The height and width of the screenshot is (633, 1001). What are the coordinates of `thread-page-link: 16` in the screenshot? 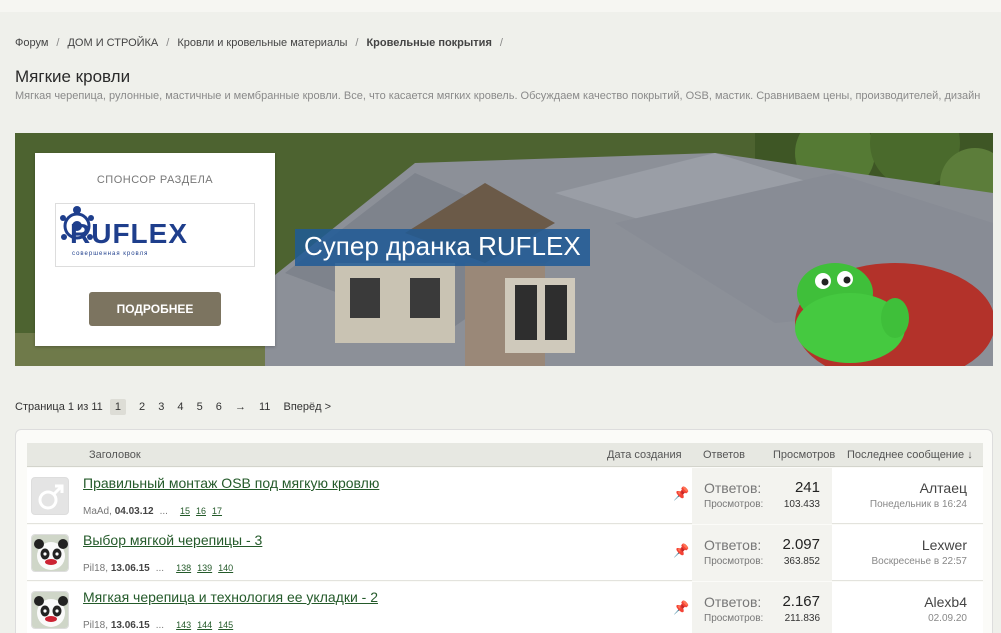 It's located at (201, 511).